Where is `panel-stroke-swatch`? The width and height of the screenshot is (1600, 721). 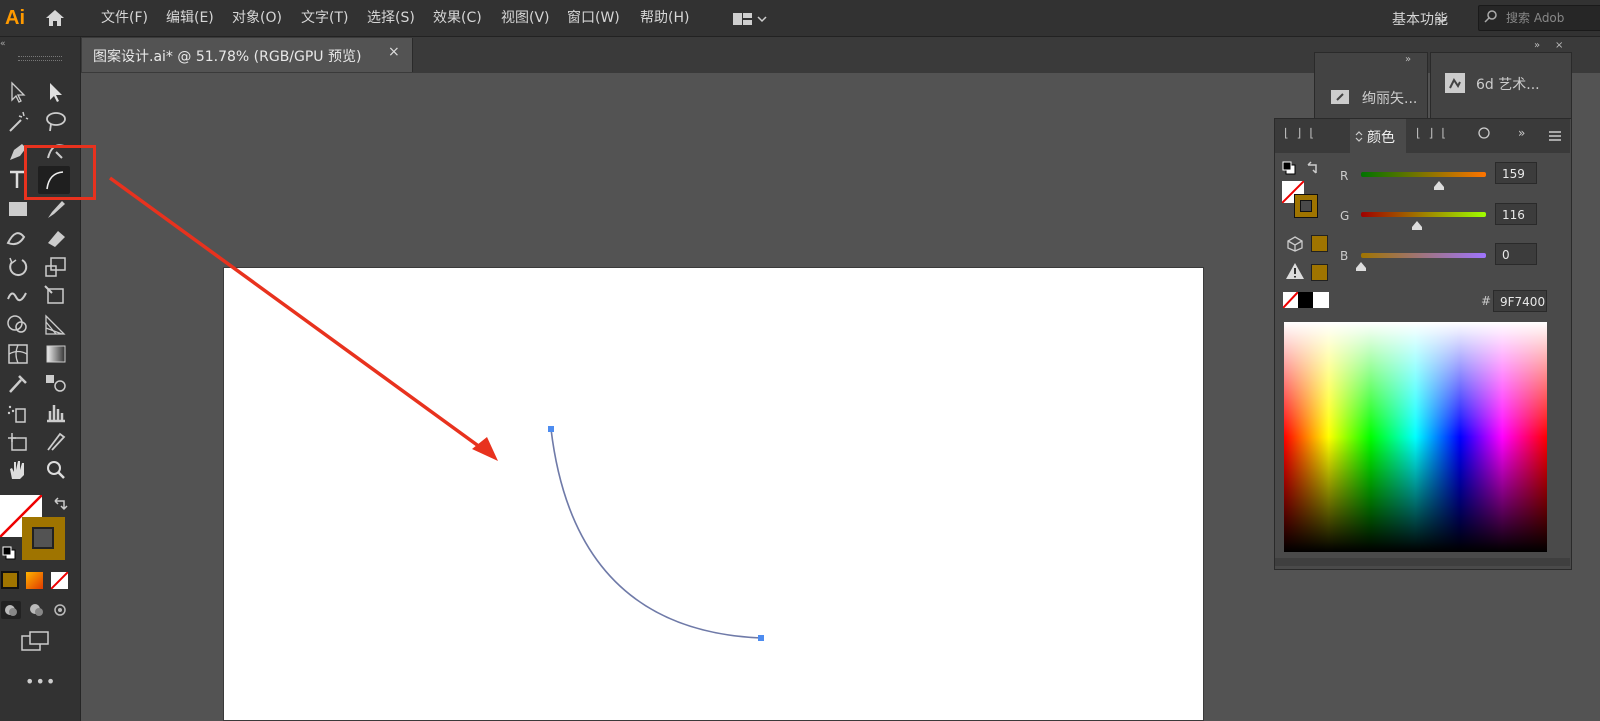
panel-stroke-swatch is located at coordinates (1306, 206).